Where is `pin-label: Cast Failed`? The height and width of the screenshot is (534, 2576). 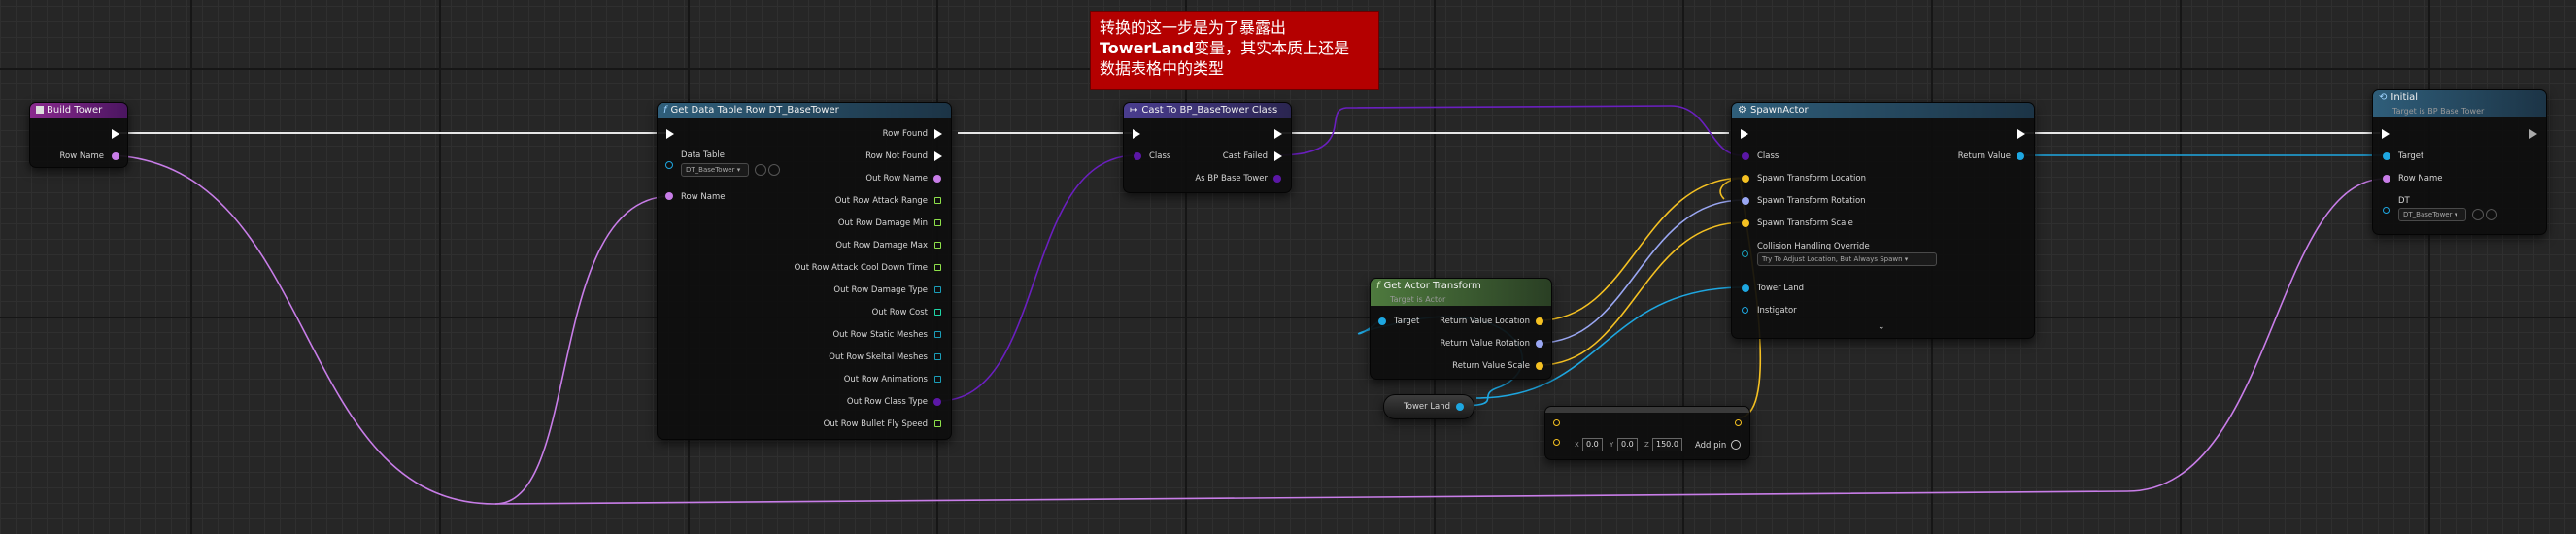 pin-label: Cast Failed is located at coordinates (1245, 156).